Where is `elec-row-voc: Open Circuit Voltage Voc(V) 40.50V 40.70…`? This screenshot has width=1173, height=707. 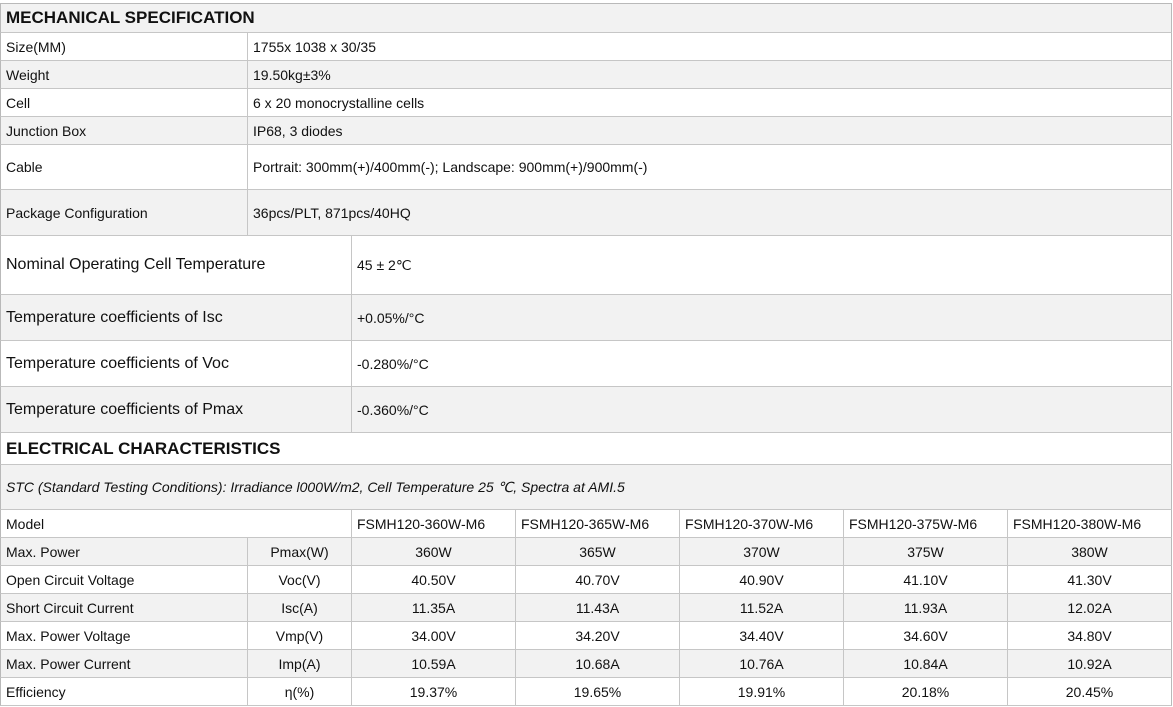
elec-row-voc: Open Circuit Voltage Voc(V) 40.50V 40.70… is located at coordinates (586, 580).